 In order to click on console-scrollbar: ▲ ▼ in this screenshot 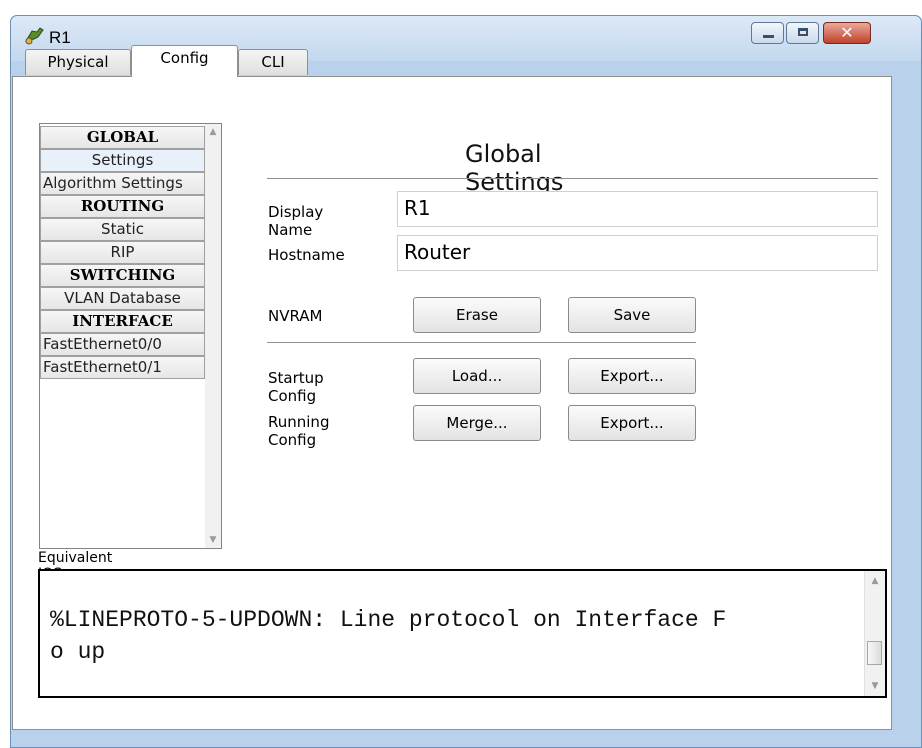, I will do `click(874, 633)`.